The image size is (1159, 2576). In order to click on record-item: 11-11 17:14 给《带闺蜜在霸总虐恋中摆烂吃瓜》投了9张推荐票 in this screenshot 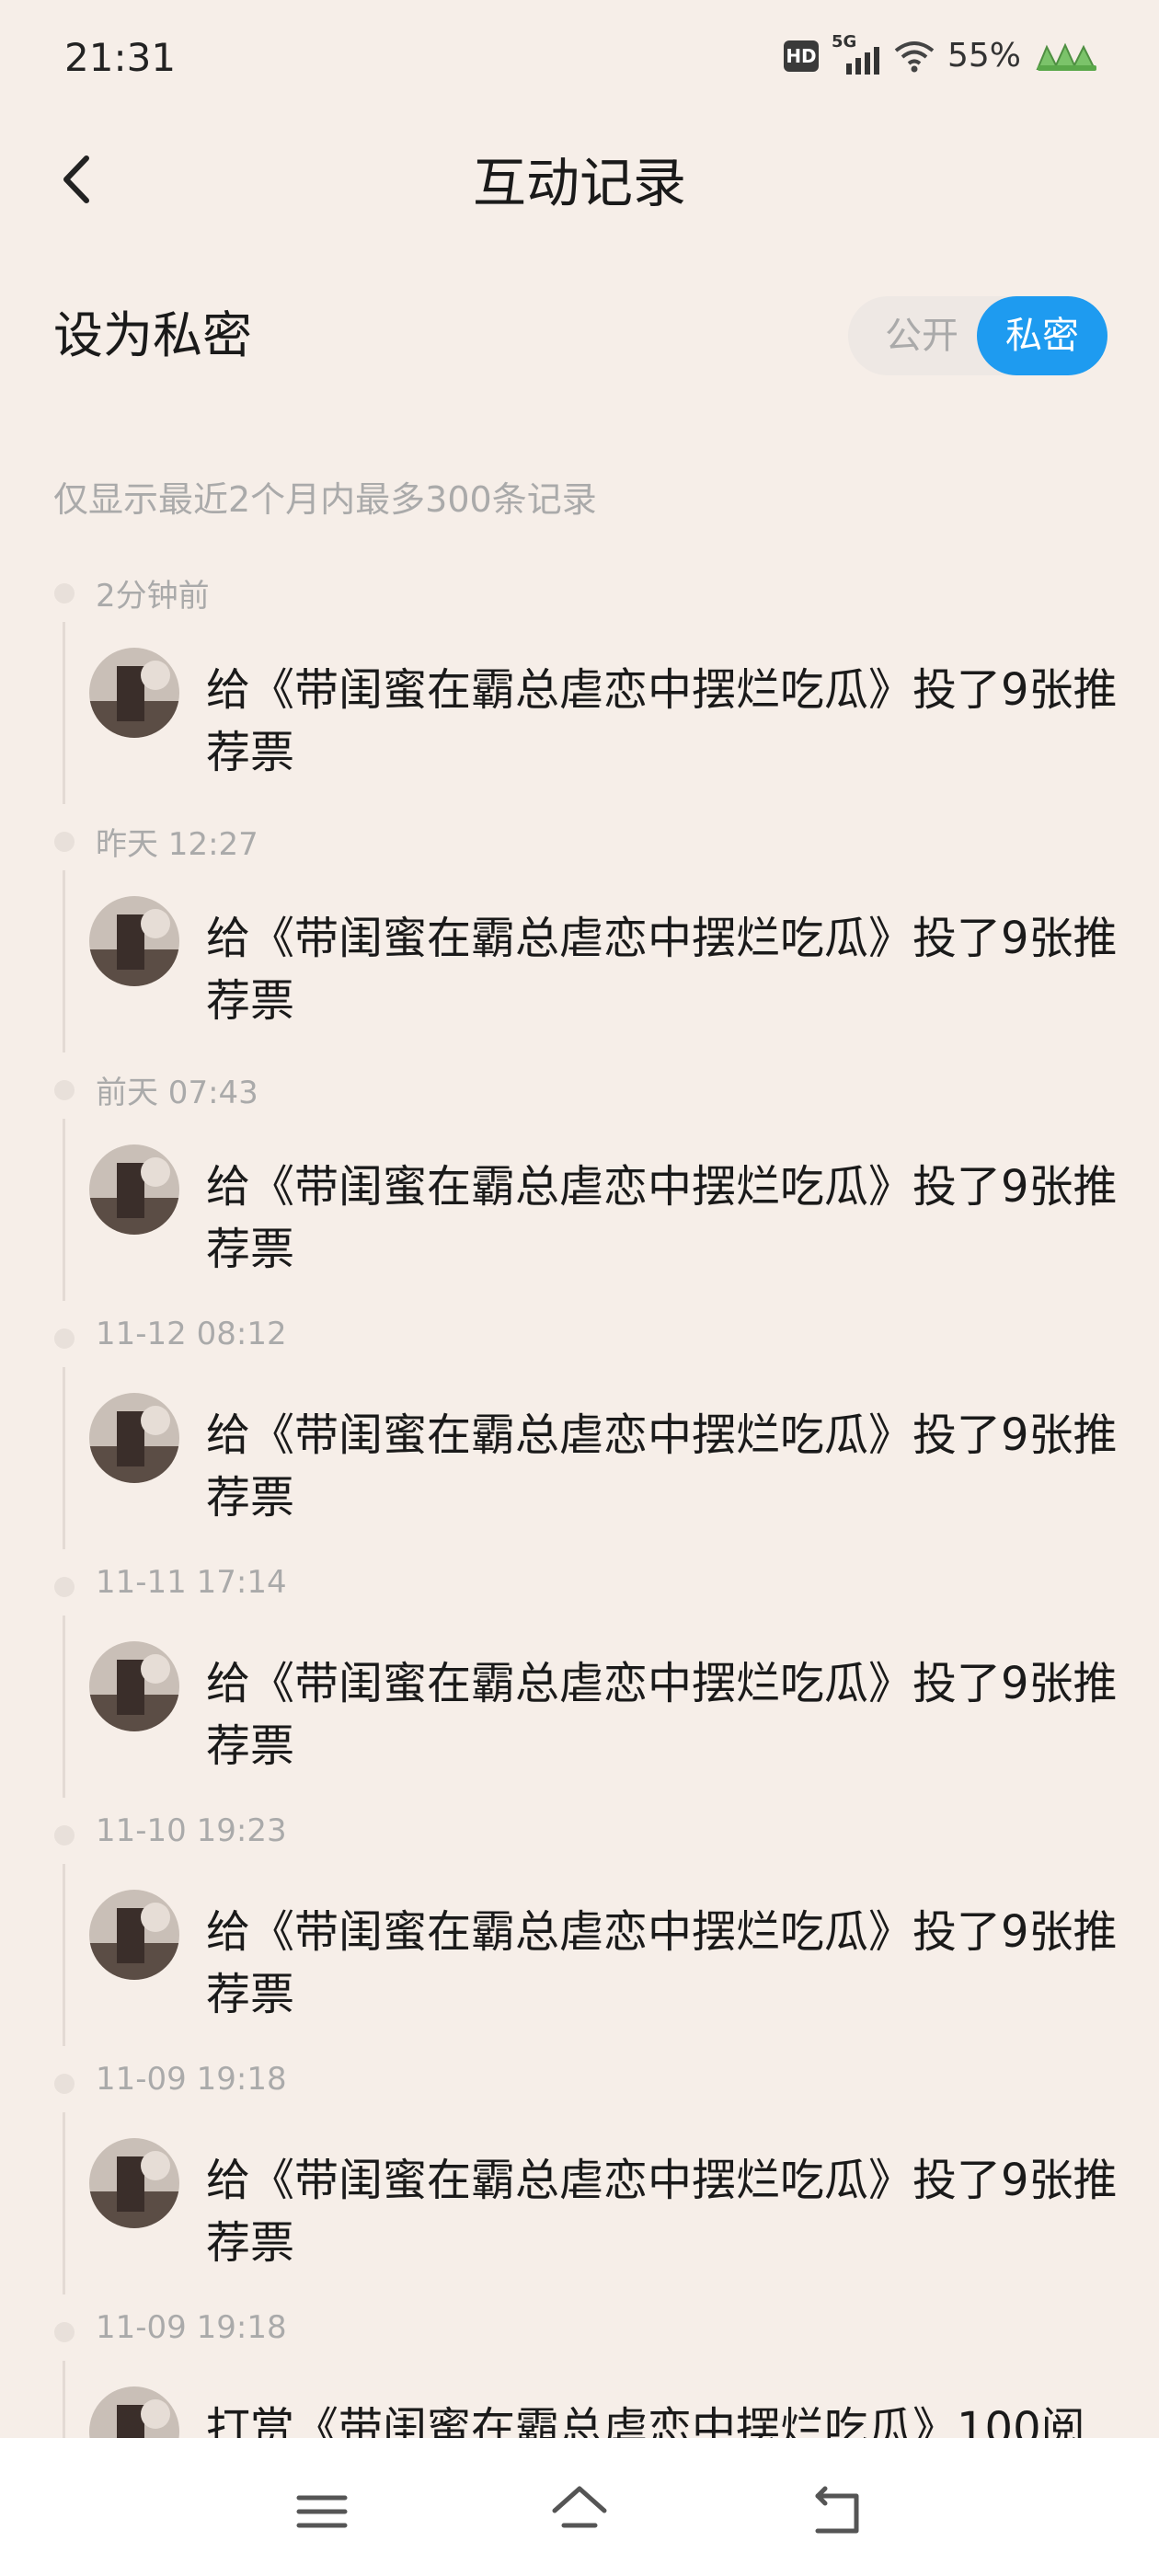, I will do `click(579, 1688)`.